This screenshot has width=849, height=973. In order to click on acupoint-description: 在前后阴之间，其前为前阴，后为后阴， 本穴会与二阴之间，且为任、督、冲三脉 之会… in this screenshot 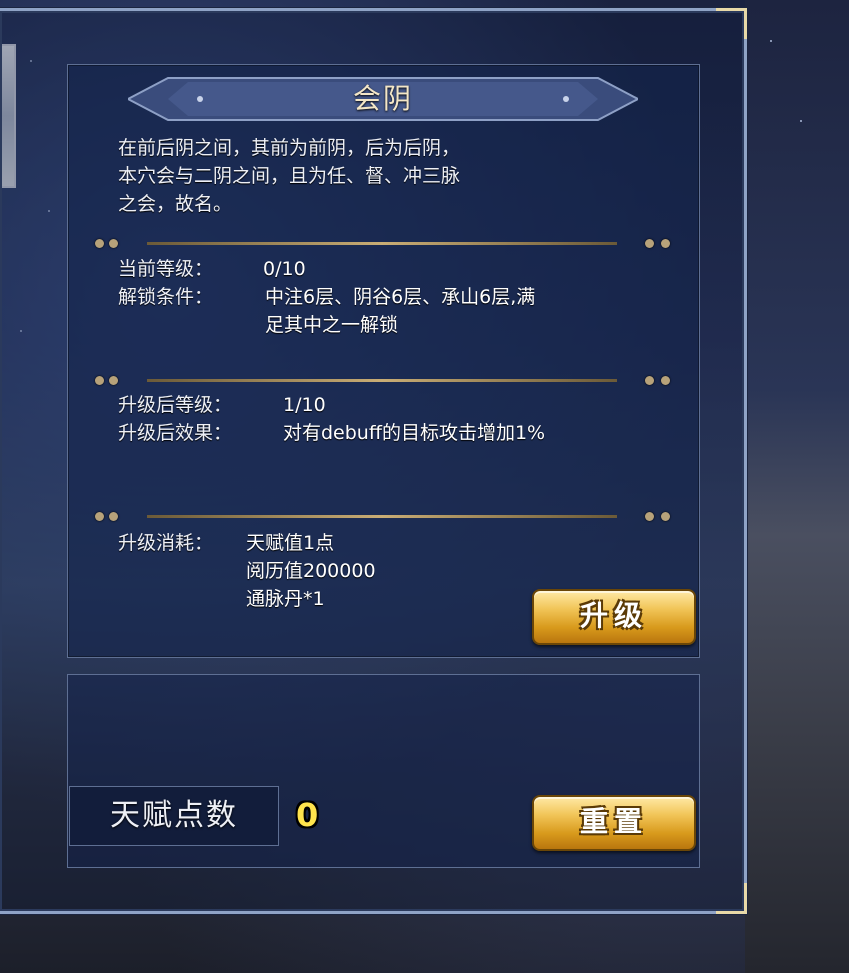, I will do `click(348, 176)`.